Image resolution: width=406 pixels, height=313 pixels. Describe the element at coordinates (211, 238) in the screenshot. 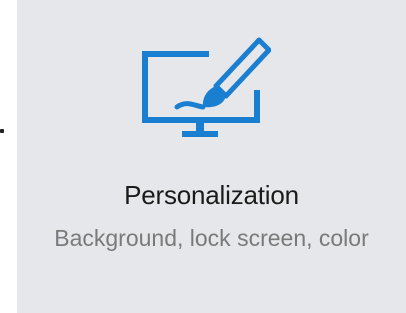

I see `tile-subtitle: Background, lock screen, color` at that location.